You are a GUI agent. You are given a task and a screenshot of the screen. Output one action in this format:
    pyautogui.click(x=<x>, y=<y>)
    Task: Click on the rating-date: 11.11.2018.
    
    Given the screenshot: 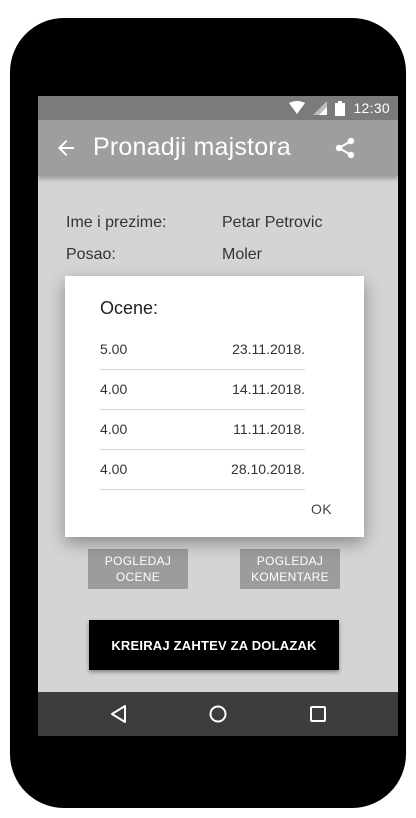 What is the action you would take?
    pyautogui.click(x=269, y=429)
    